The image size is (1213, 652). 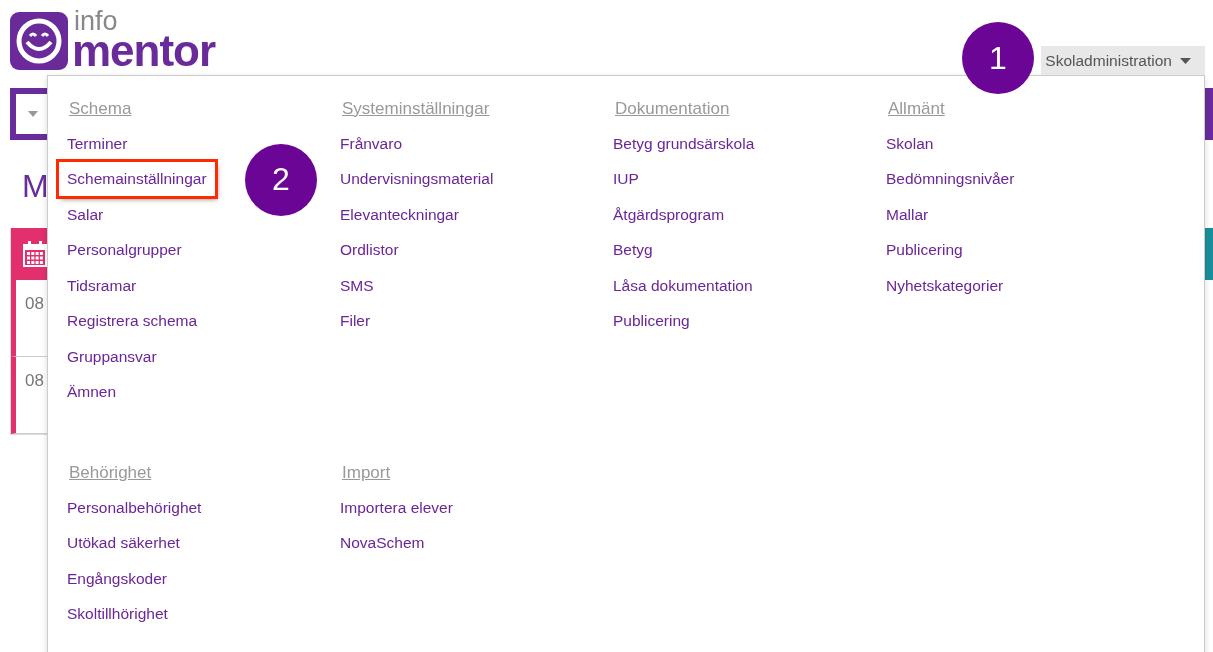 What do you see at coordinates (117, 578) in the screenshot?
I see `menu-link: Engångskoder` at bounding box center [117, 578].